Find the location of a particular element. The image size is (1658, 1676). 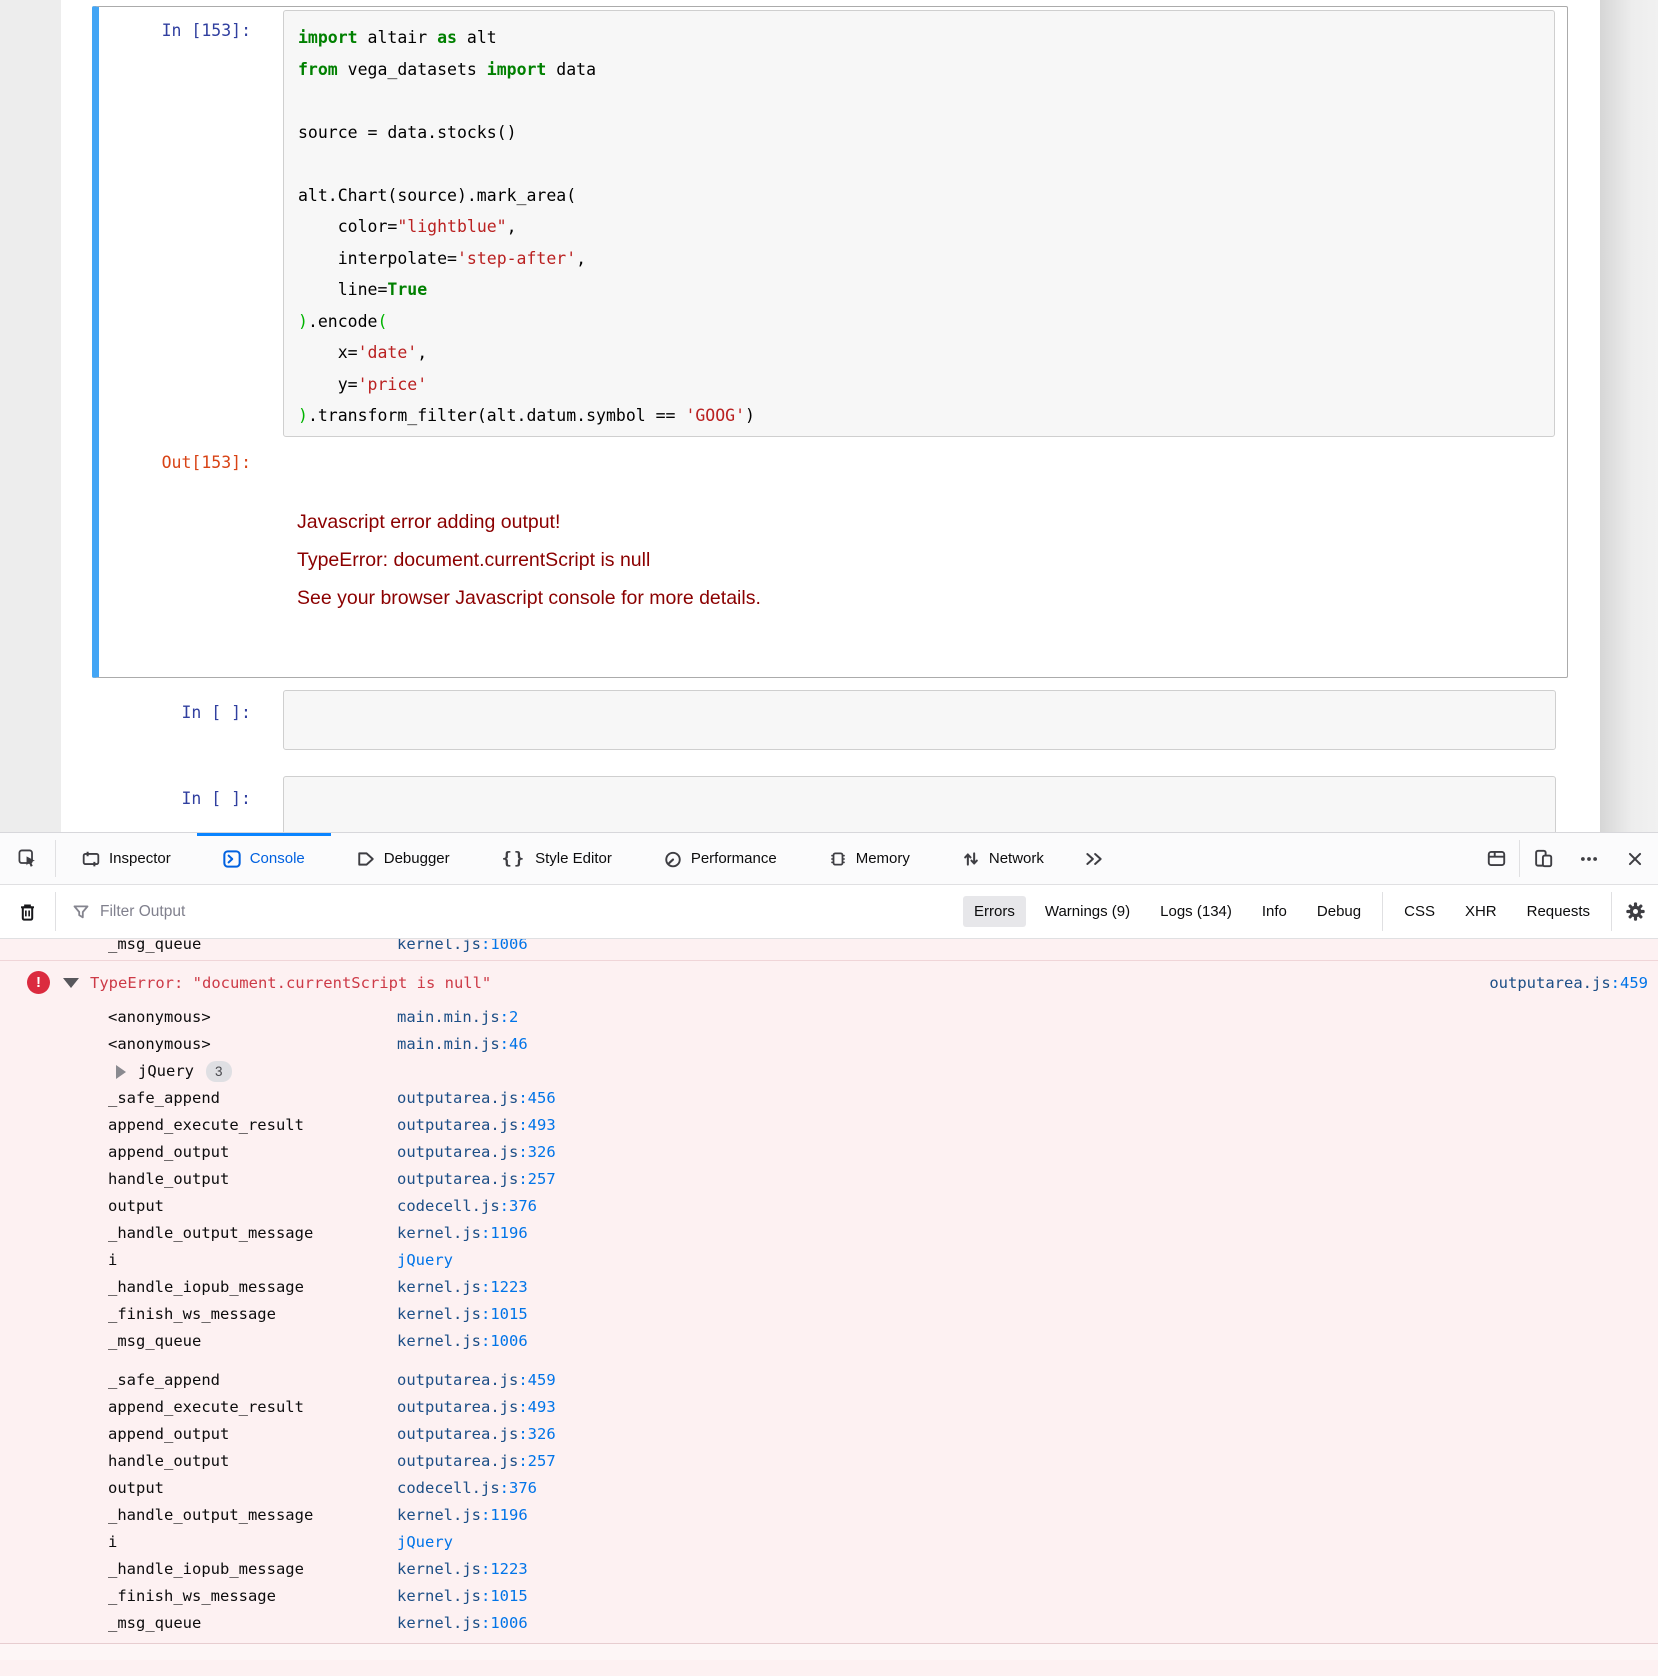

style-editor-icon: {} is located at coordinates (514, 858).